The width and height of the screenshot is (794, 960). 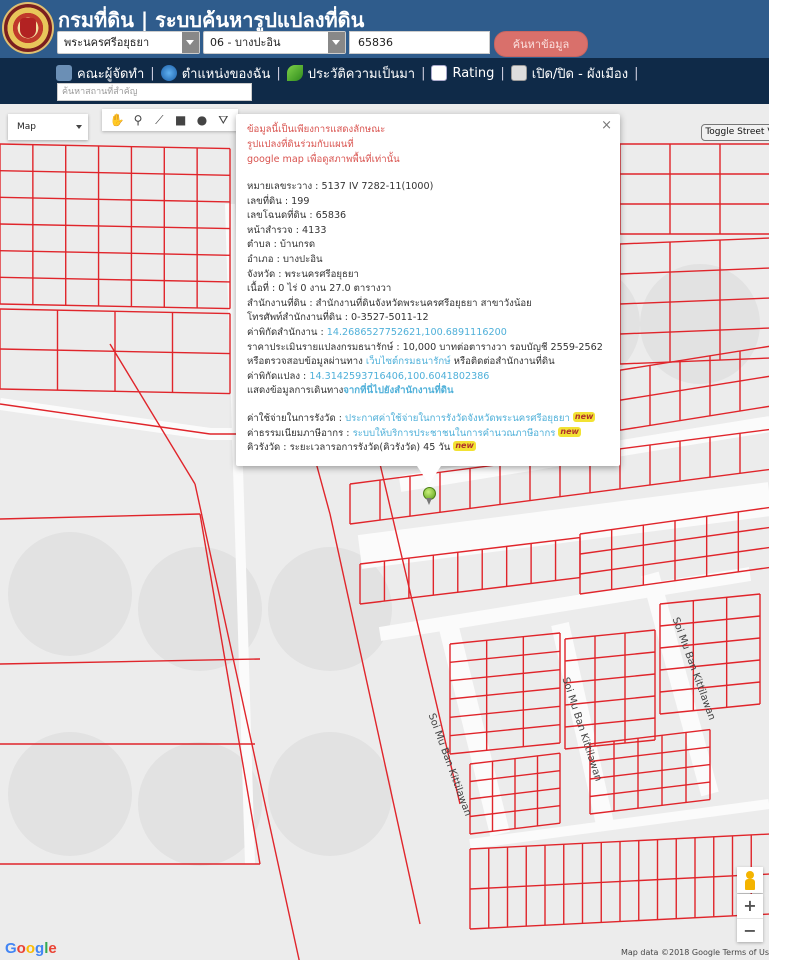 What do you see at coordinates (606, 125) in the screenshot?
I see `close-icon: ×` at bounding box center [606, 125].